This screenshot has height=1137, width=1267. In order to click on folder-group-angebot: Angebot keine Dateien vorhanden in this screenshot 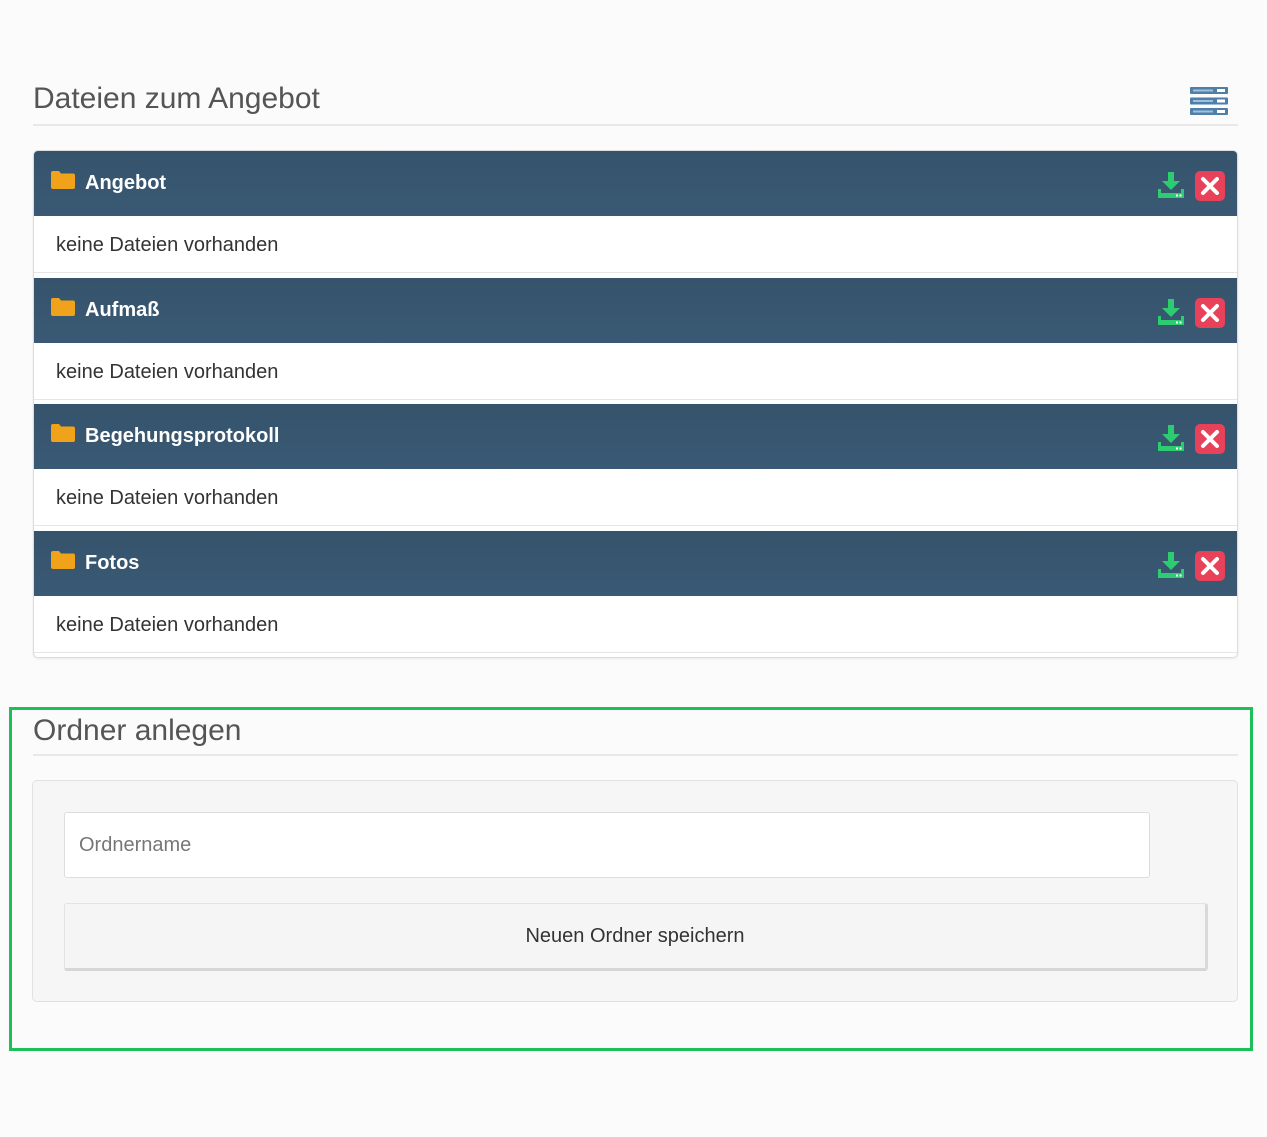, I will do `click(635, 212)`.